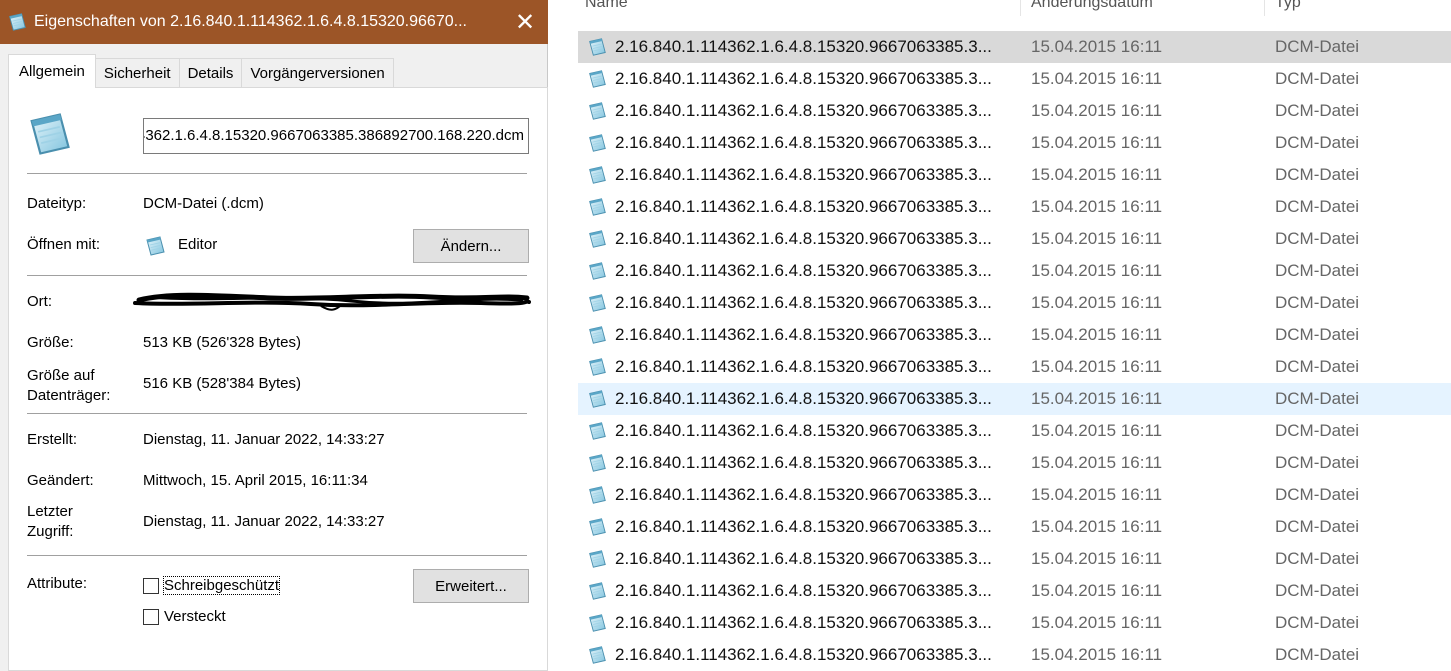  Describe the element at coordinates (50, 511) in the screenshot. I see `letzter-label: Letzter` at that location.